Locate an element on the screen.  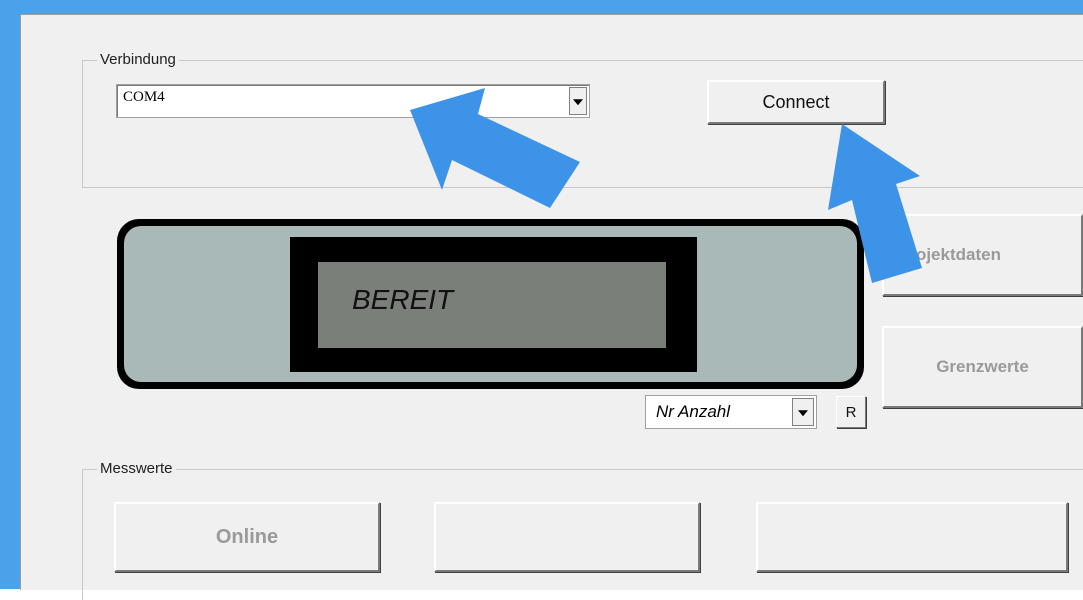
com-port-value: COM4 is located at coordinates (144, 97).